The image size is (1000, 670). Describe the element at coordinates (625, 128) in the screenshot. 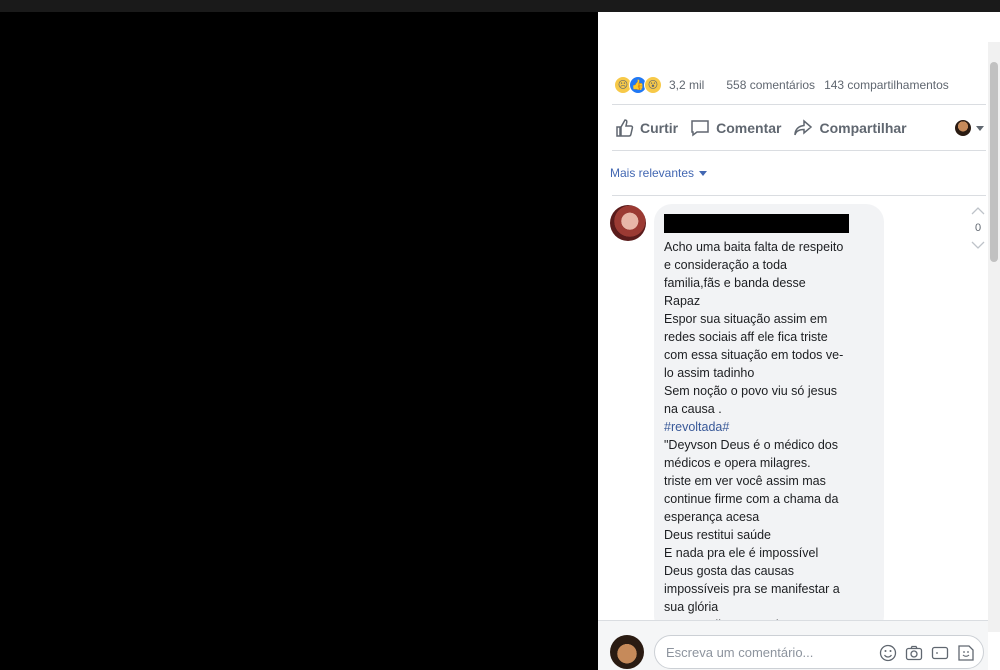

I see `thumbs-up-icon` at that location.